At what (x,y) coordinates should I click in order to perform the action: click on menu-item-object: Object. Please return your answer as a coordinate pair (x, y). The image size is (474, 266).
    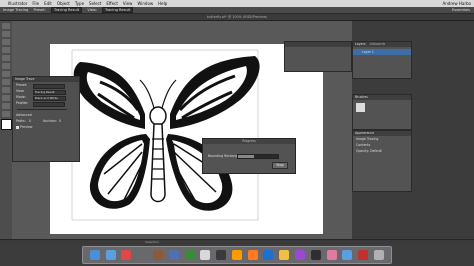
    Looking at the image, I should click on (63, 3).